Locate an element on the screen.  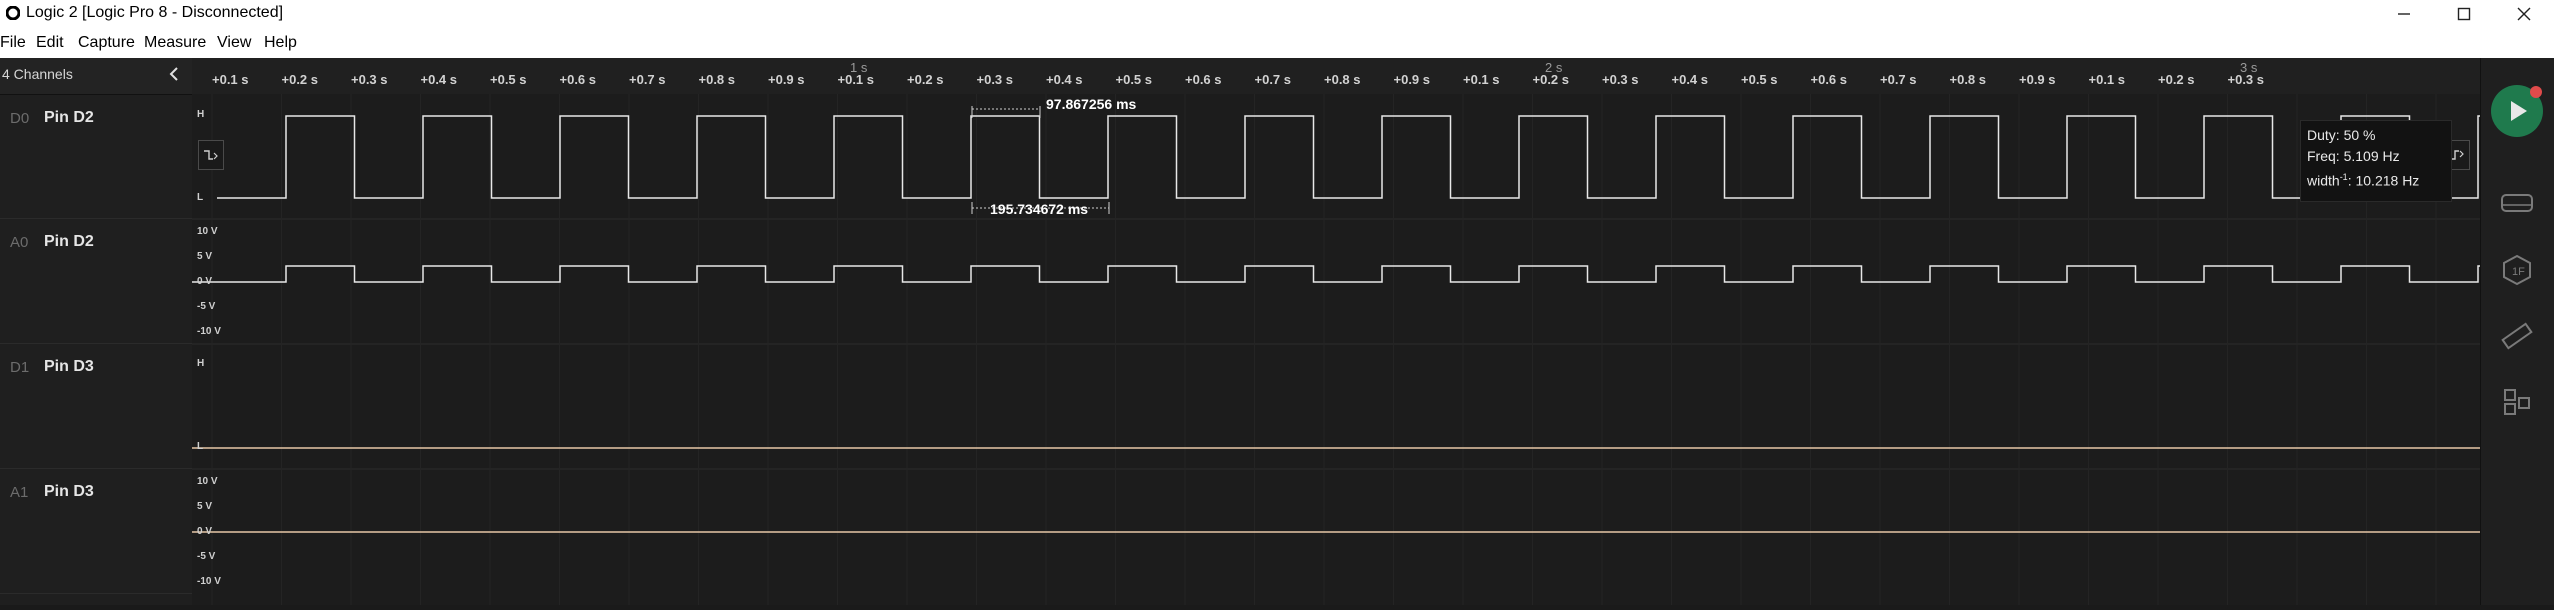
width-frequency-text: width-1: 10.218 Hz is located at coordinates (2376, 179).